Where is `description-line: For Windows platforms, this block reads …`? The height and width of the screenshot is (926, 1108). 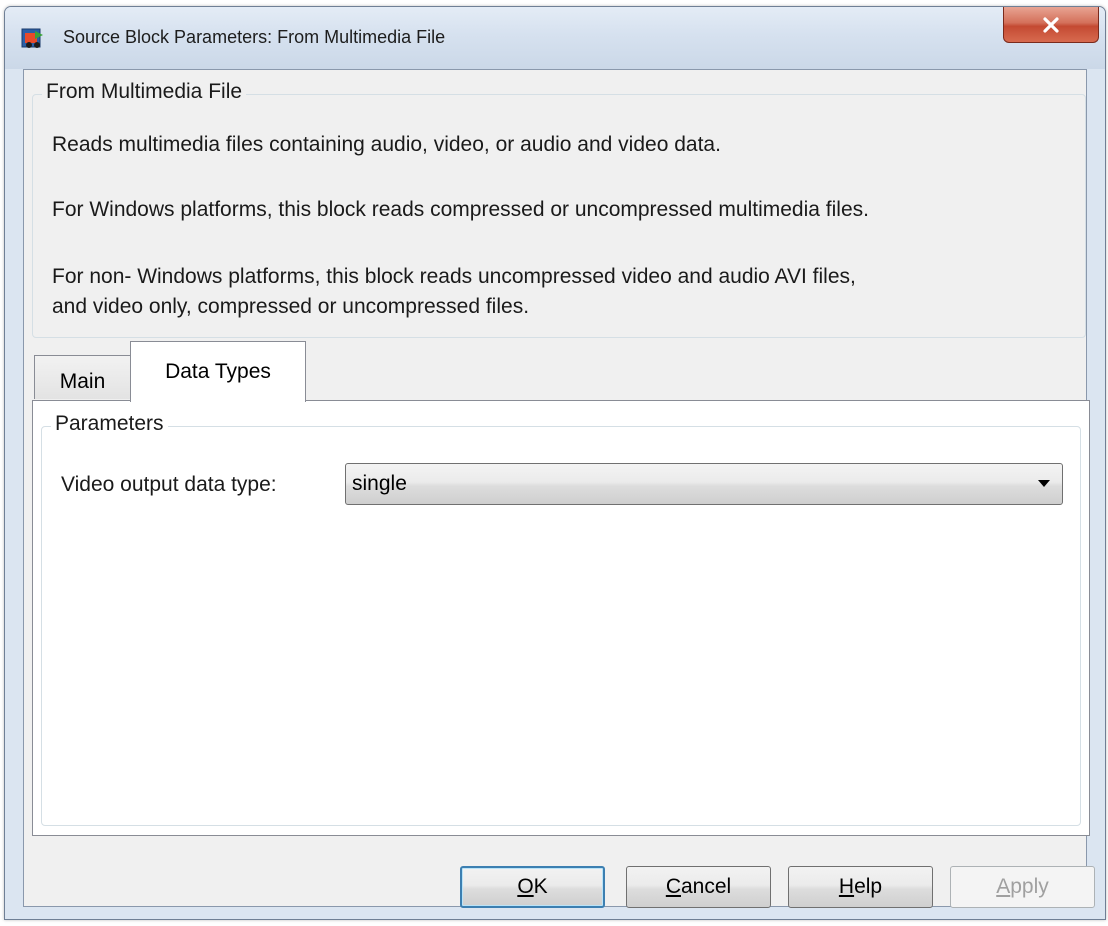 description-line: For Windows platforms, this block reads … is located at coordinates (460, 209).